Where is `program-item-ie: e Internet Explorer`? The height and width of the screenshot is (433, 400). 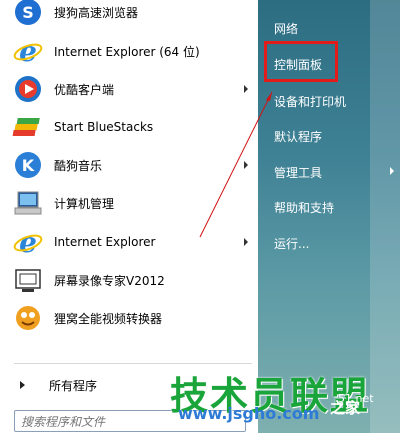 program-item-ie: e Internet Explorer is located at coordinates (132, 242).